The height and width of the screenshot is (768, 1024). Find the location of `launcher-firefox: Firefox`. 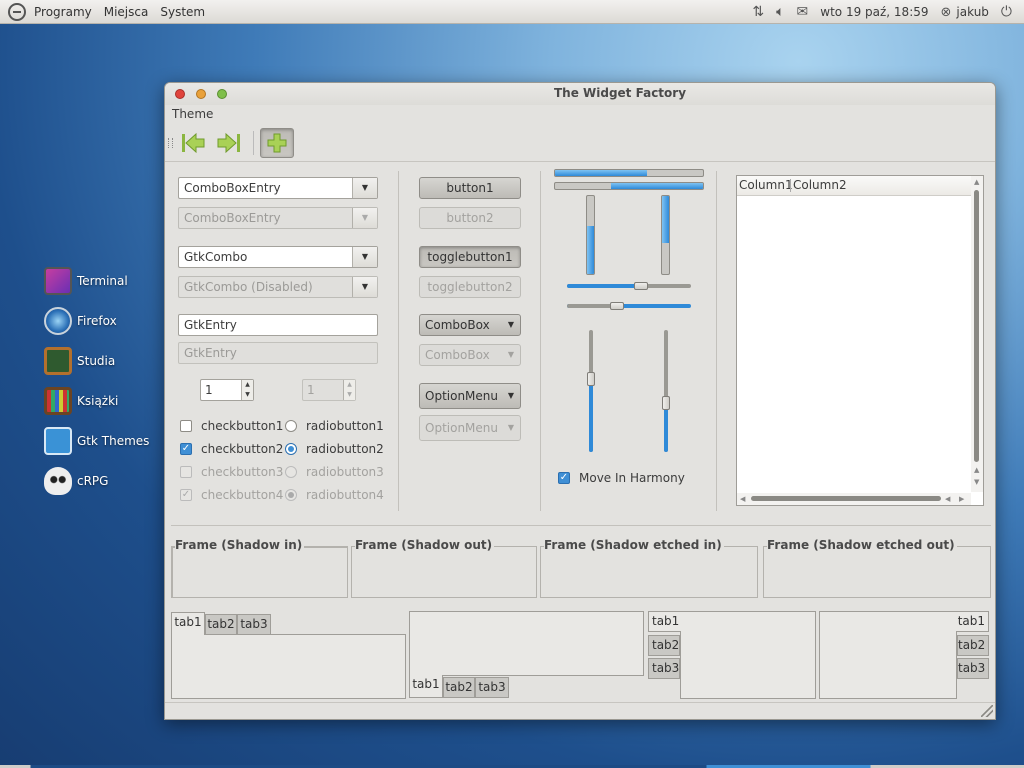

launcher-firefox: Firefox is located at coordinates (80, 321).